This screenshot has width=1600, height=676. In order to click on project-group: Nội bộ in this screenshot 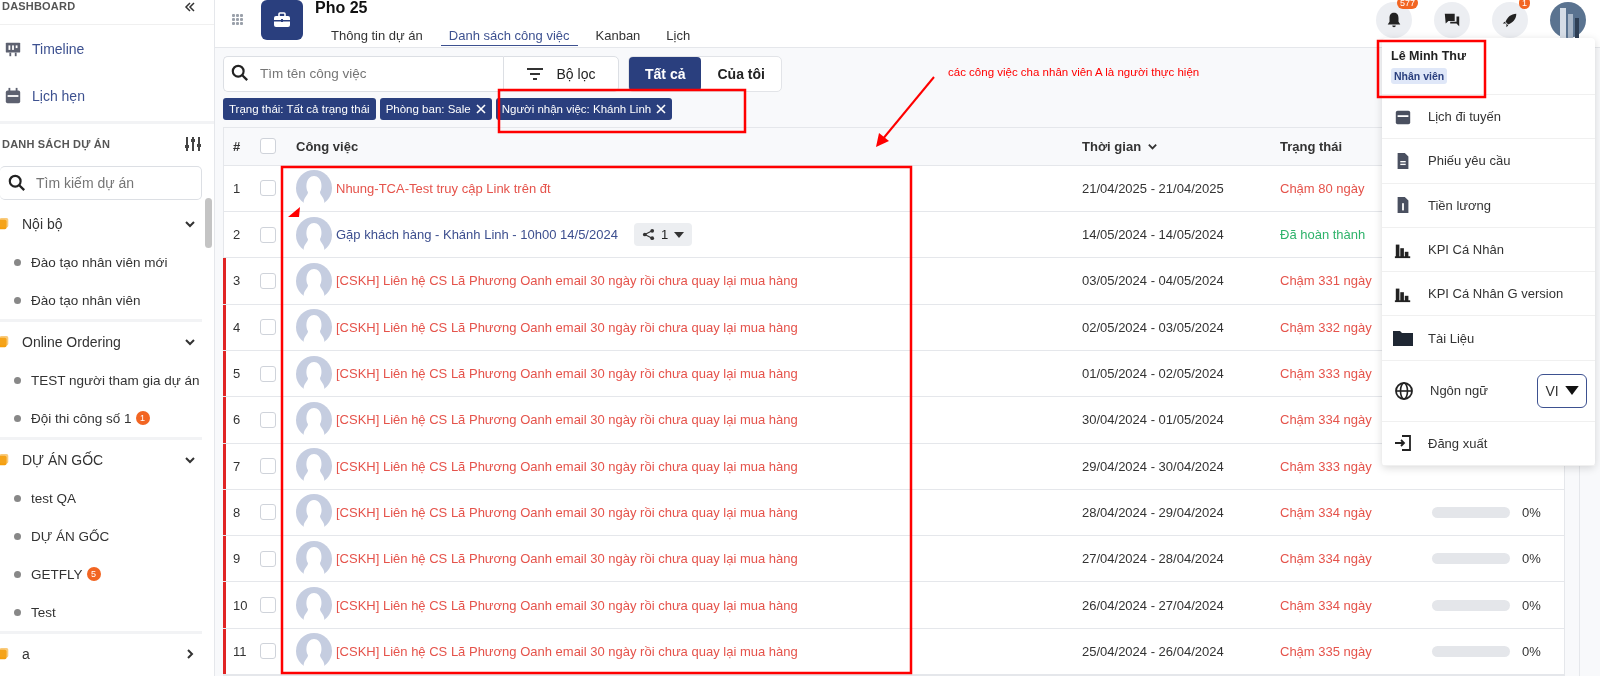, I will do `click(101, 223)`.